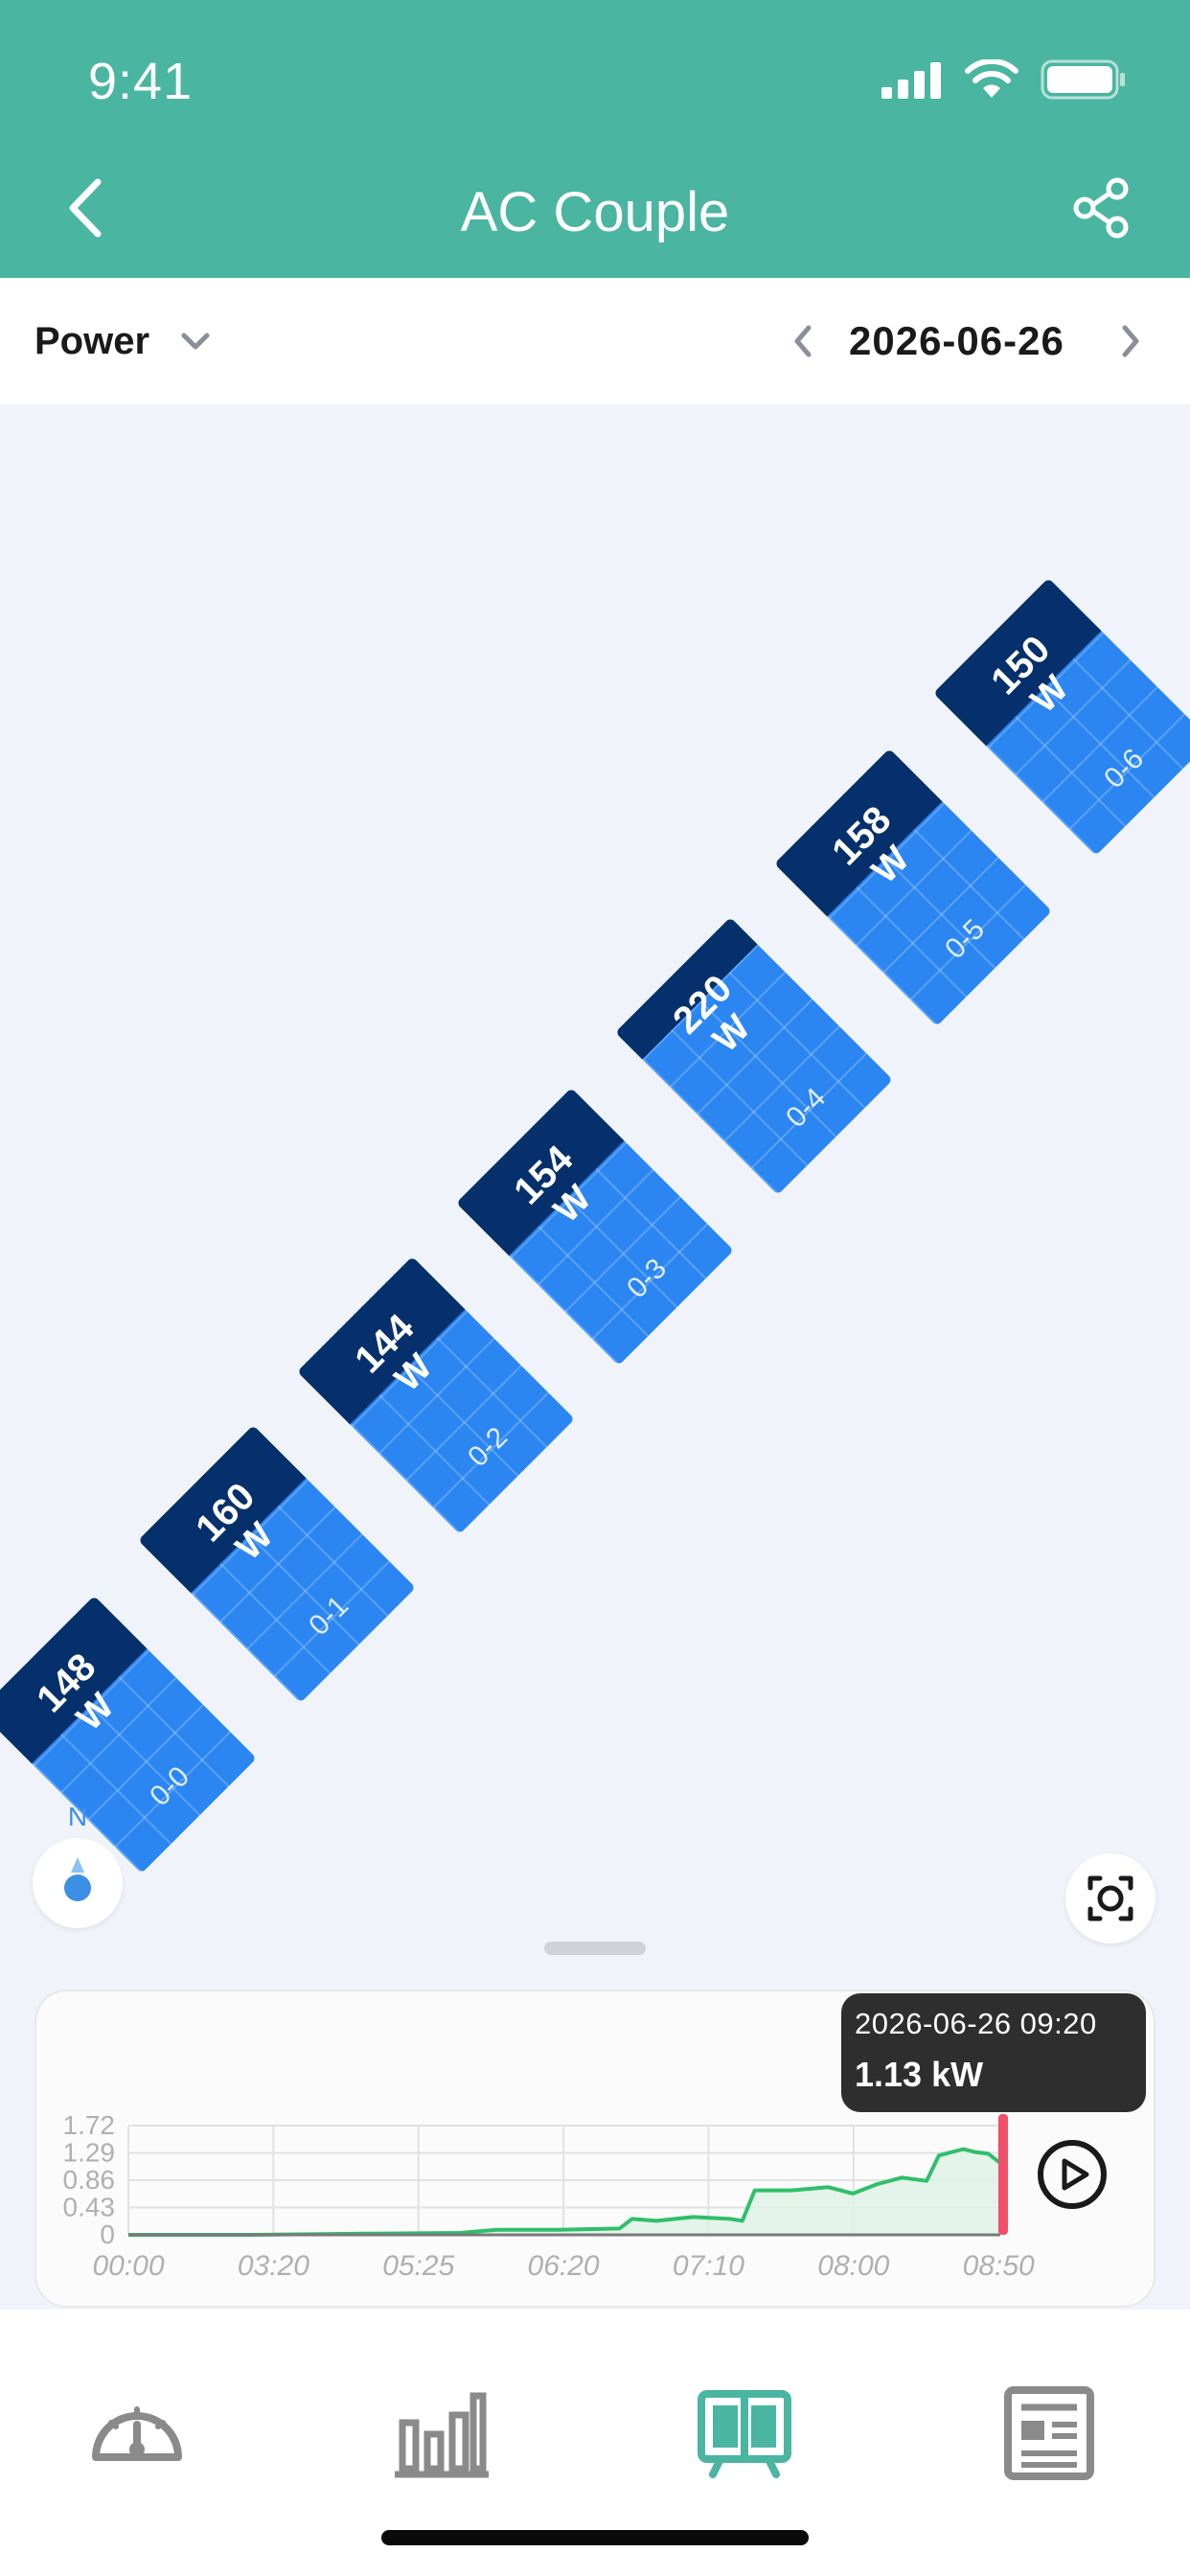 This screenshot has width=1190, height=2576. What do you see at coordinates (911, 80) in the screenshot?
I see `cellular-signal-icon` at bounding box center [911, 80].